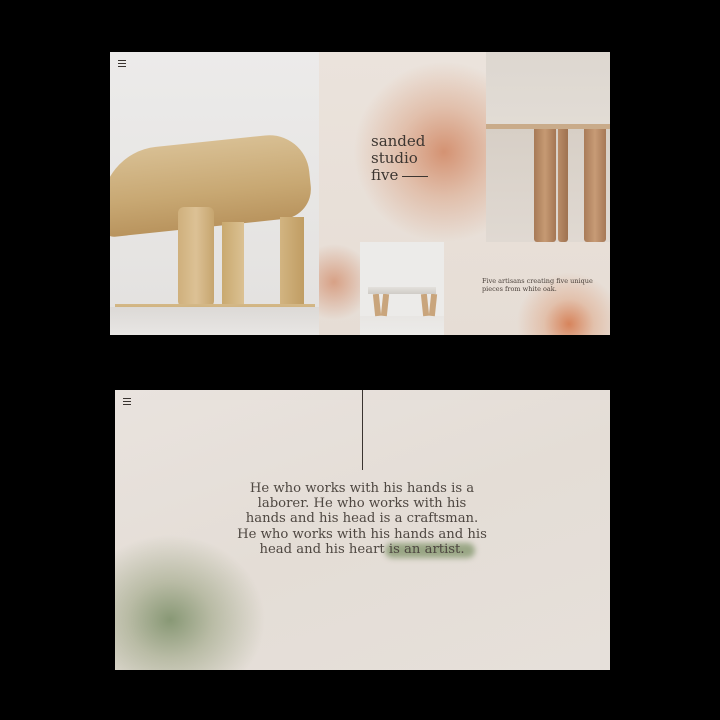  Describe the element at coordinates (402, 288) in the screenshot. I see `bench-photo` at that location.